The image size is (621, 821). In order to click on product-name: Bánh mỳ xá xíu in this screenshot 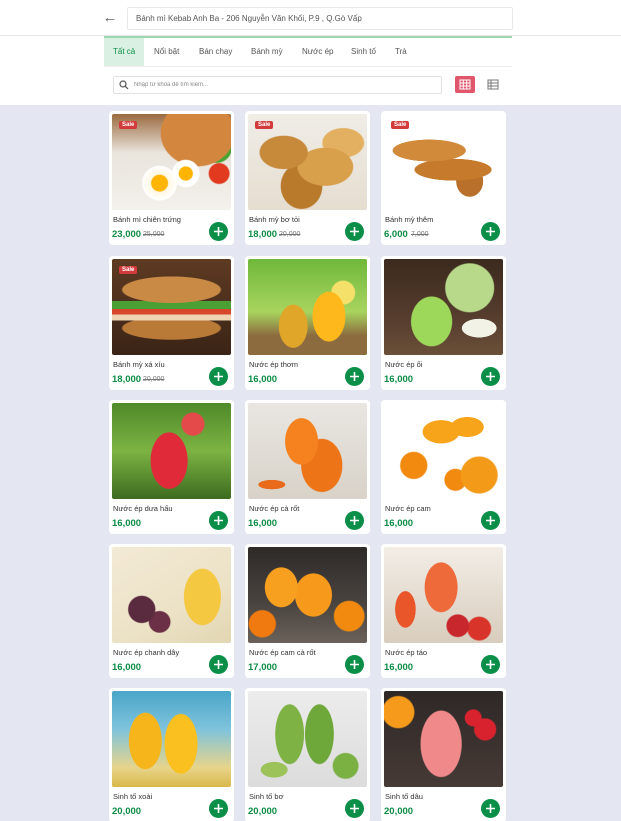, I will do `click(139, 364)`.